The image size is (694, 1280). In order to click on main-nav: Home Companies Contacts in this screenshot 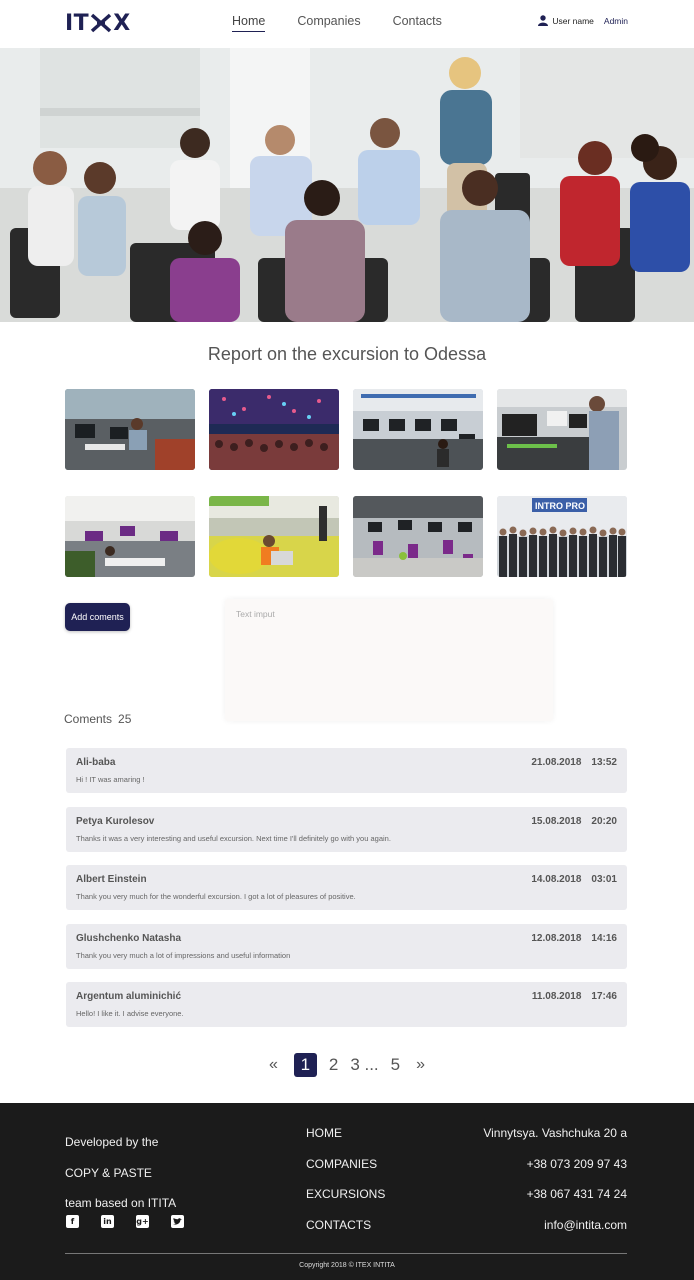, I will do `click(337, 23)`.